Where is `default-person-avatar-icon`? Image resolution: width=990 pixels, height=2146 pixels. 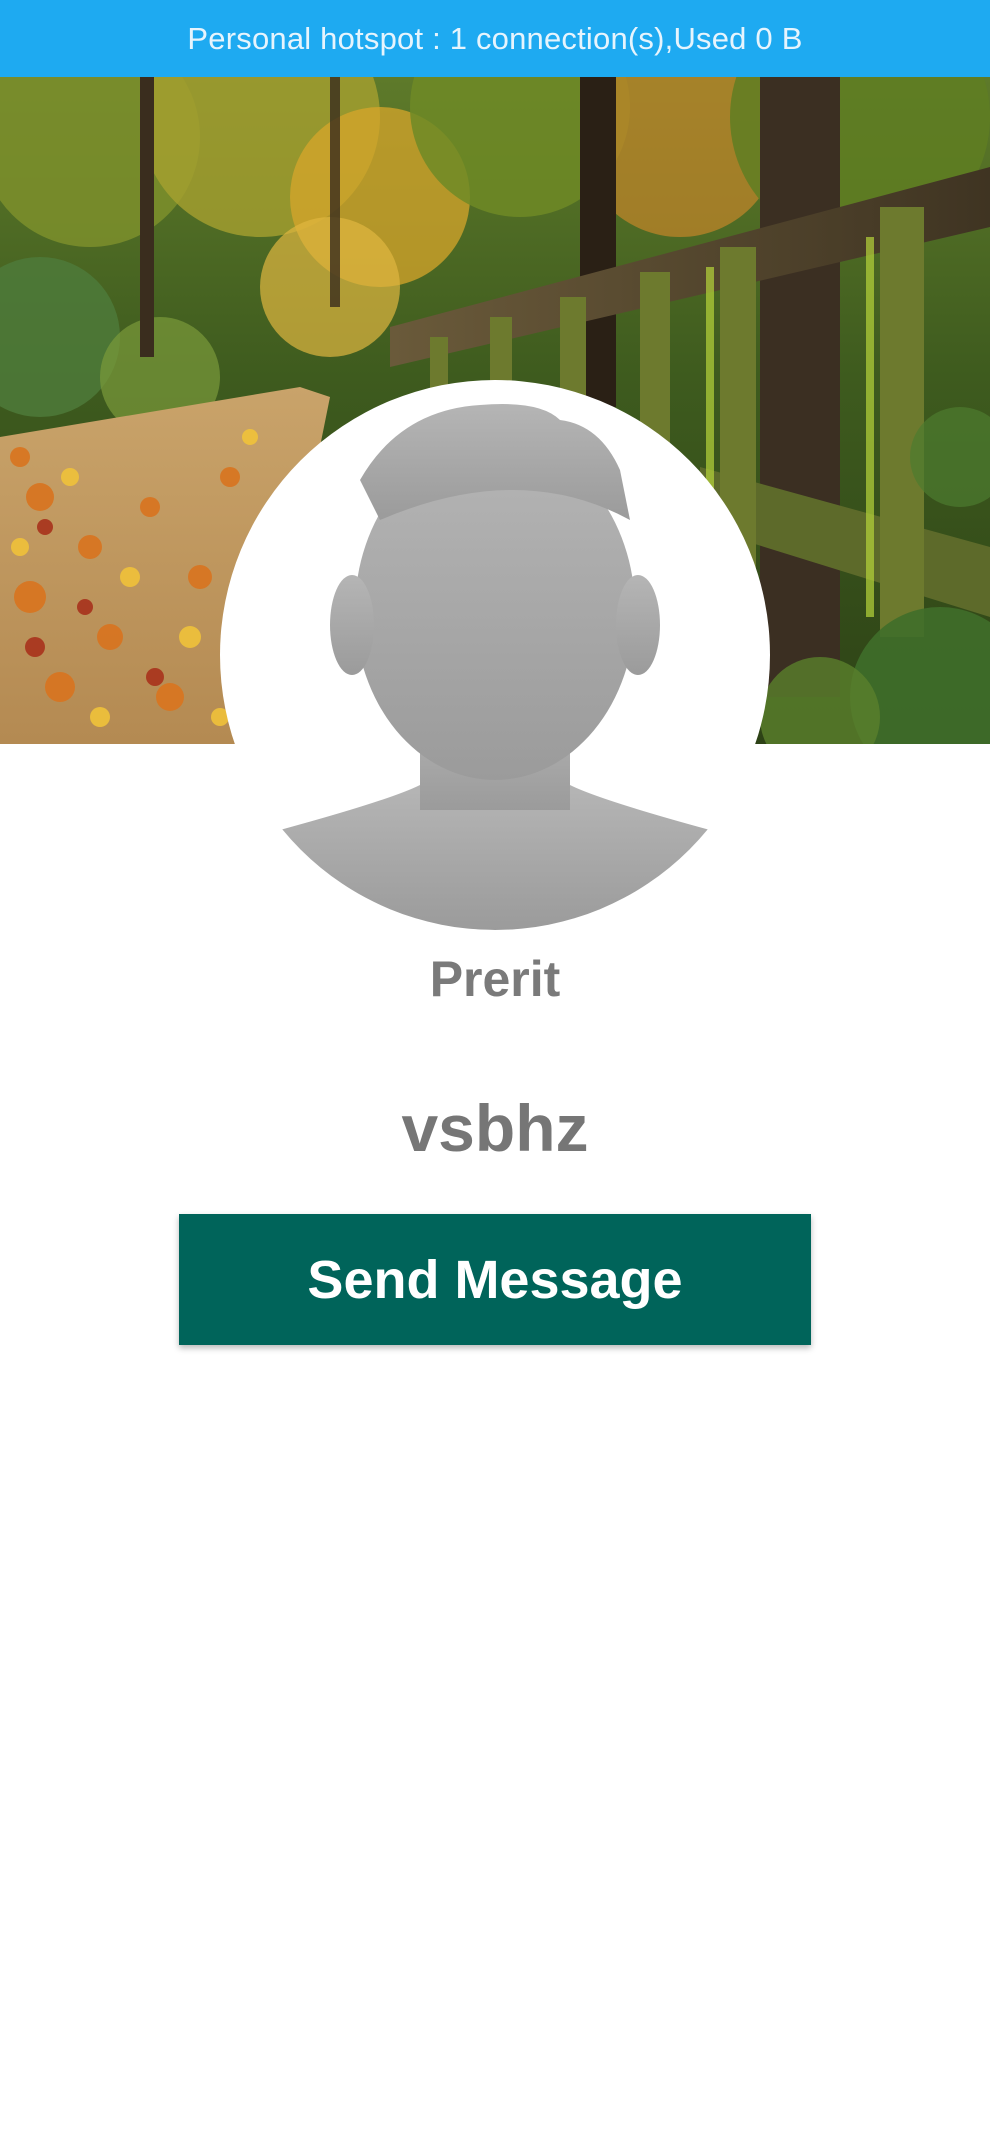
default-person-avatar-icon is located at coordinates (495, 667).